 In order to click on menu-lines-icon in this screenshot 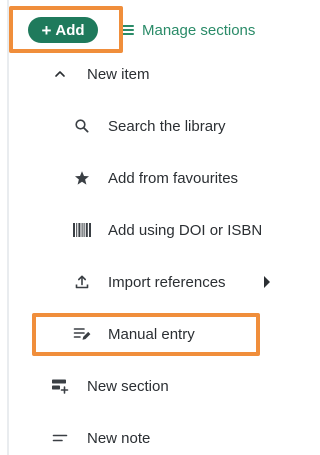, I will do `click(128, 30)`.